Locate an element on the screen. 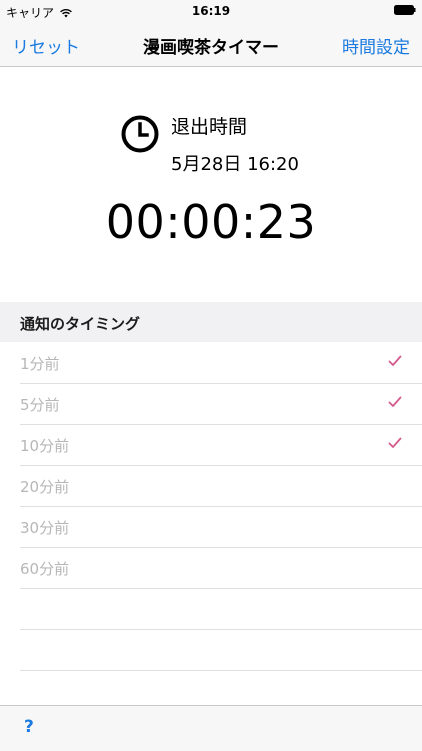 The height and width of the screenshot is (751, 422). help-button: ? is located at coordinates (29, 727).